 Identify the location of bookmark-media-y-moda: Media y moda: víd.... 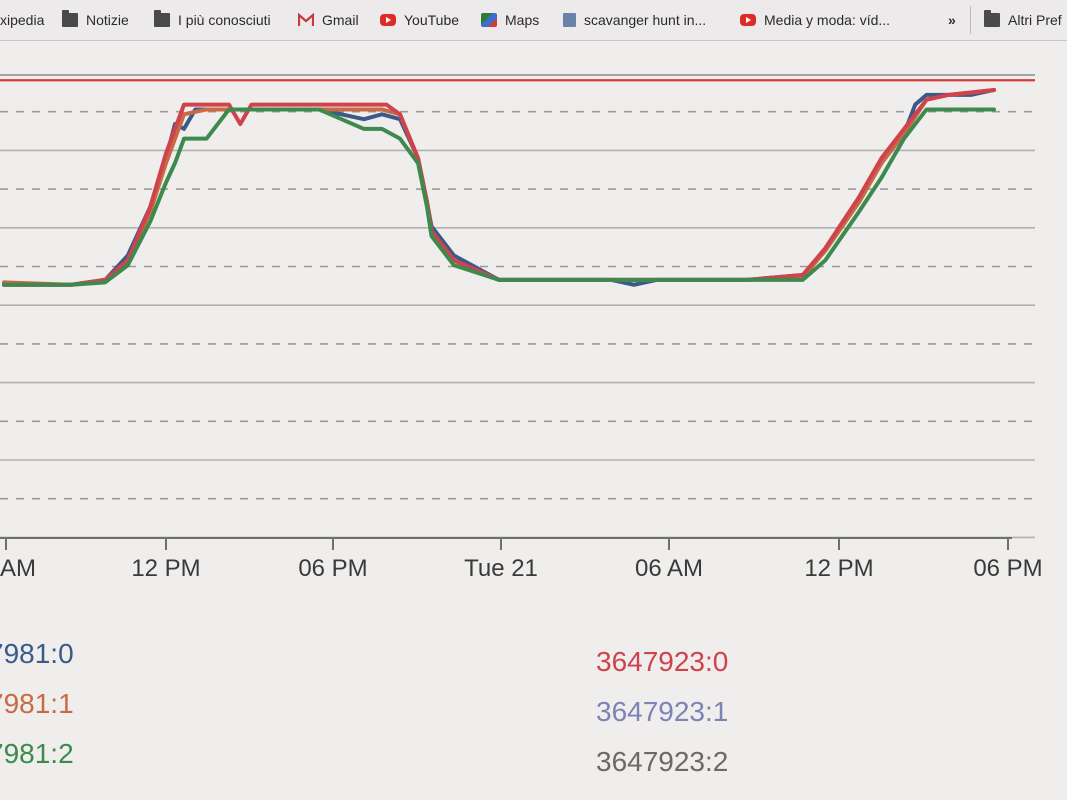
(815, 20).